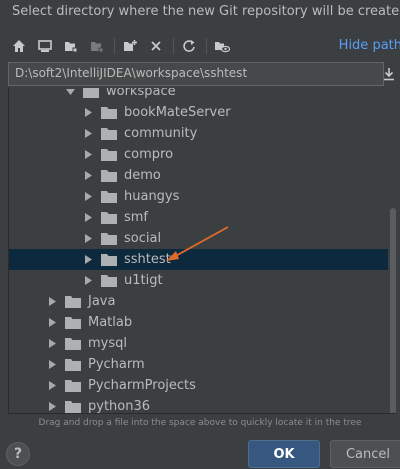 Image resolution: width=400 pixels, height=469 pixels. I want to click on project-folder-icon, so click(71, 47).